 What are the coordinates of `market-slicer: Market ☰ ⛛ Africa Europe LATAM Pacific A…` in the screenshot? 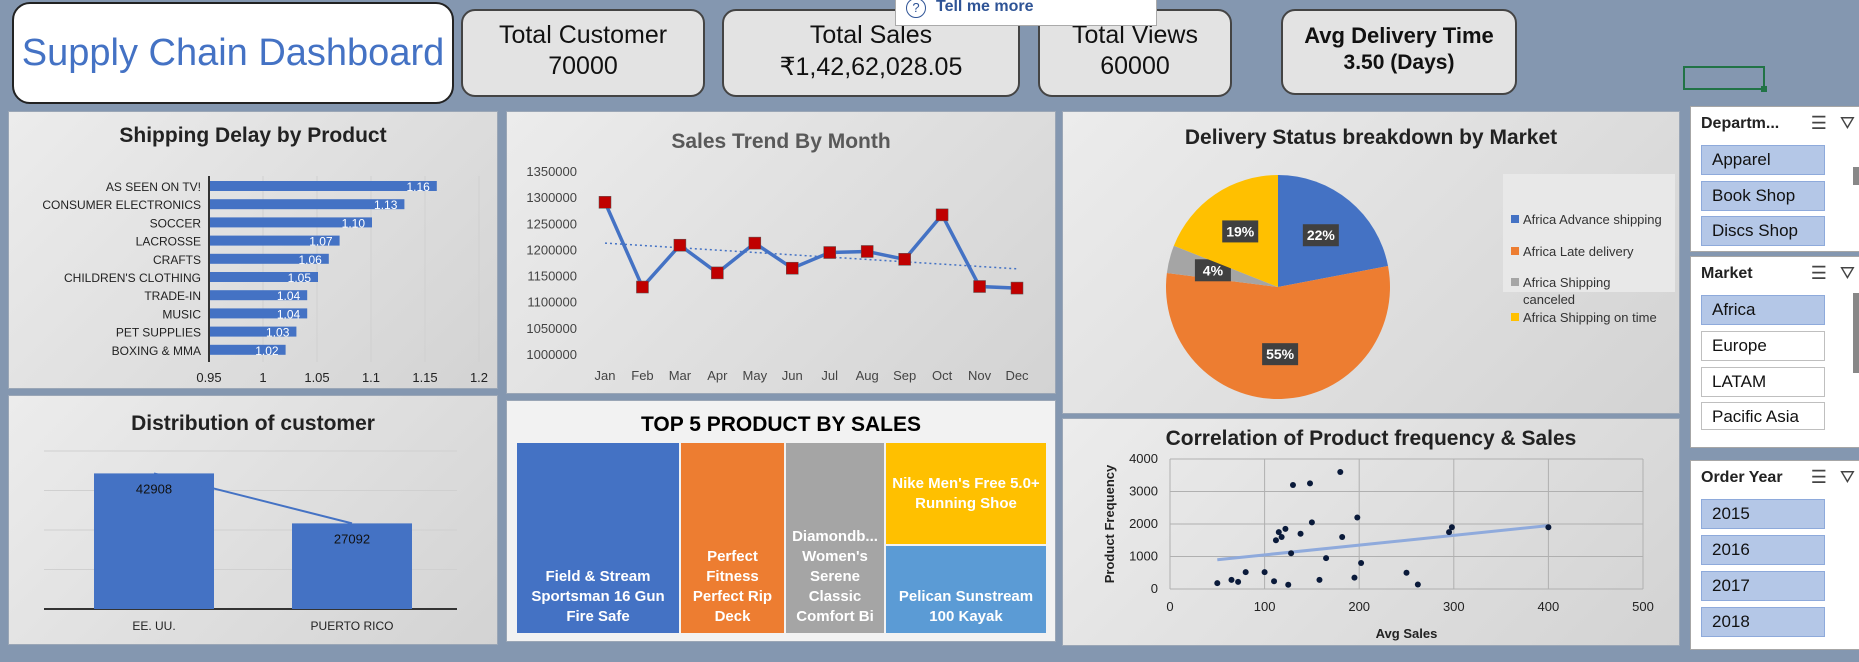 It's located at (1774, 352).